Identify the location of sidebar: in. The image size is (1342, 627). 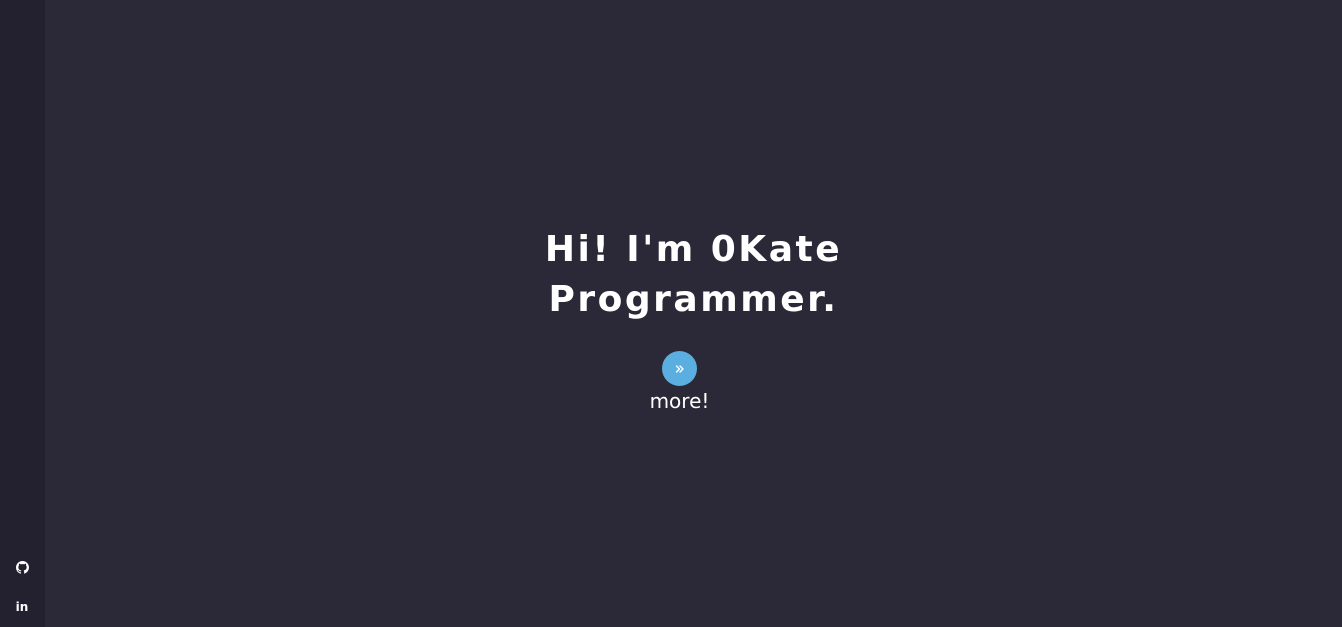
(22, 313).